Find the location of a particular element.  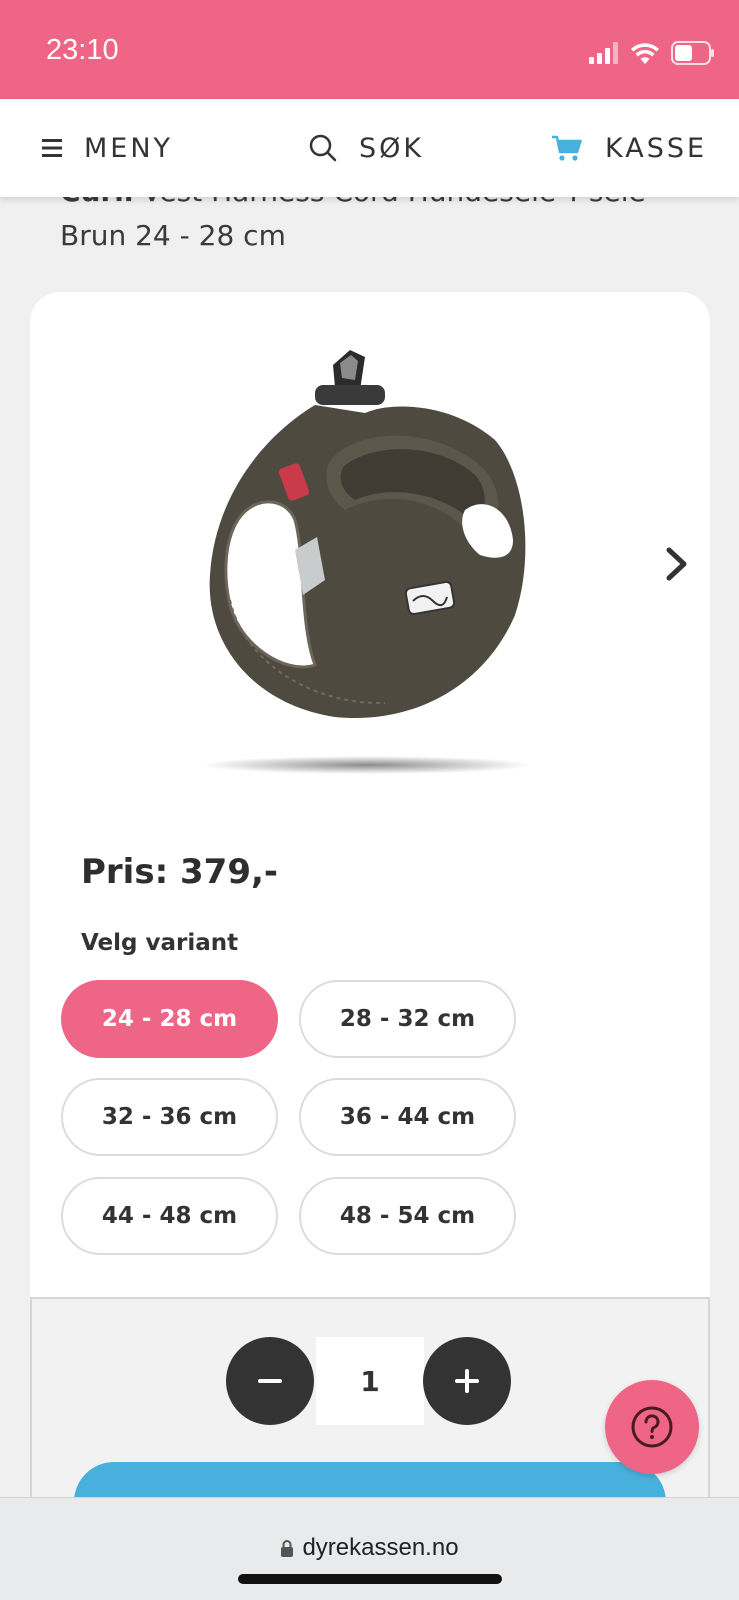

increase-quantity-button is located at coordinates (467, 1381).